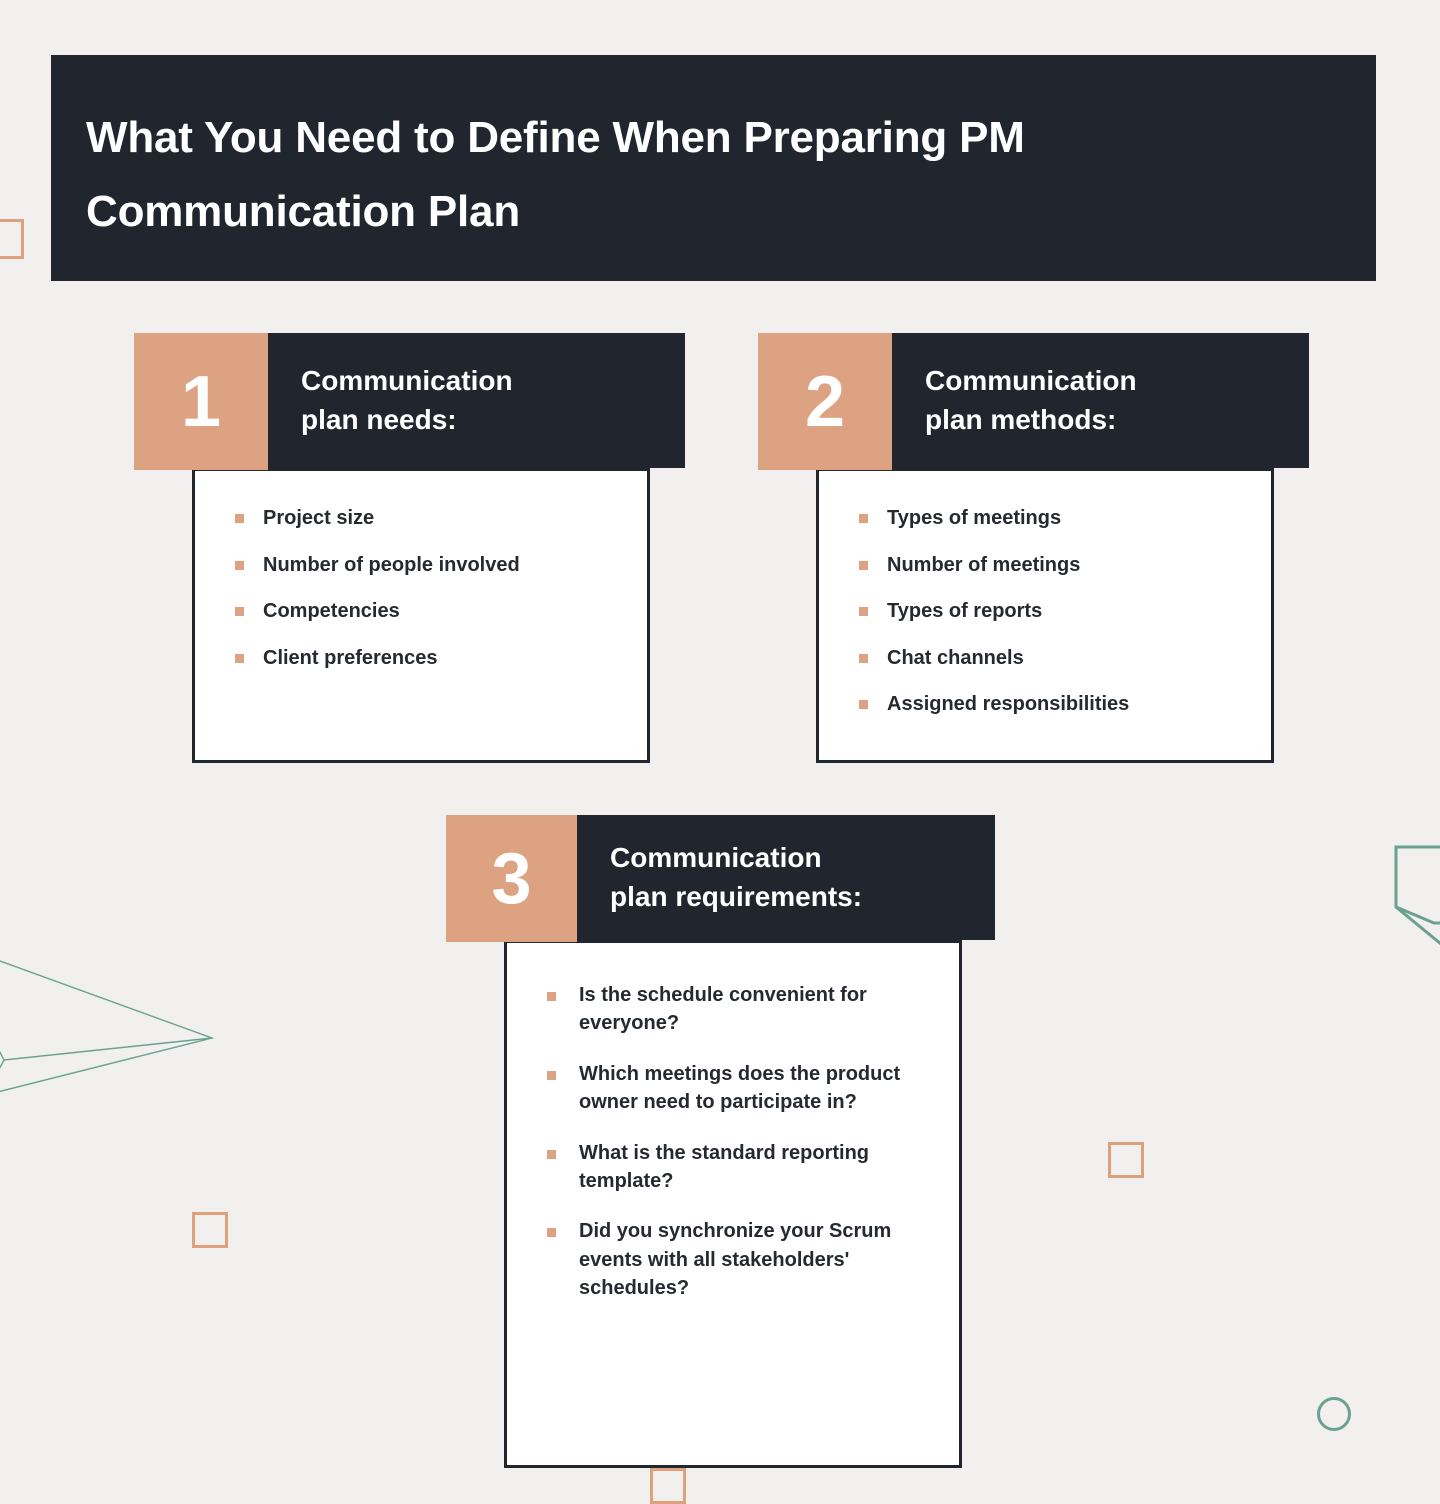 This screenshot has width=1440, height=1504. I want to click on paper-plane-outline-icon, so click(107, 1026).